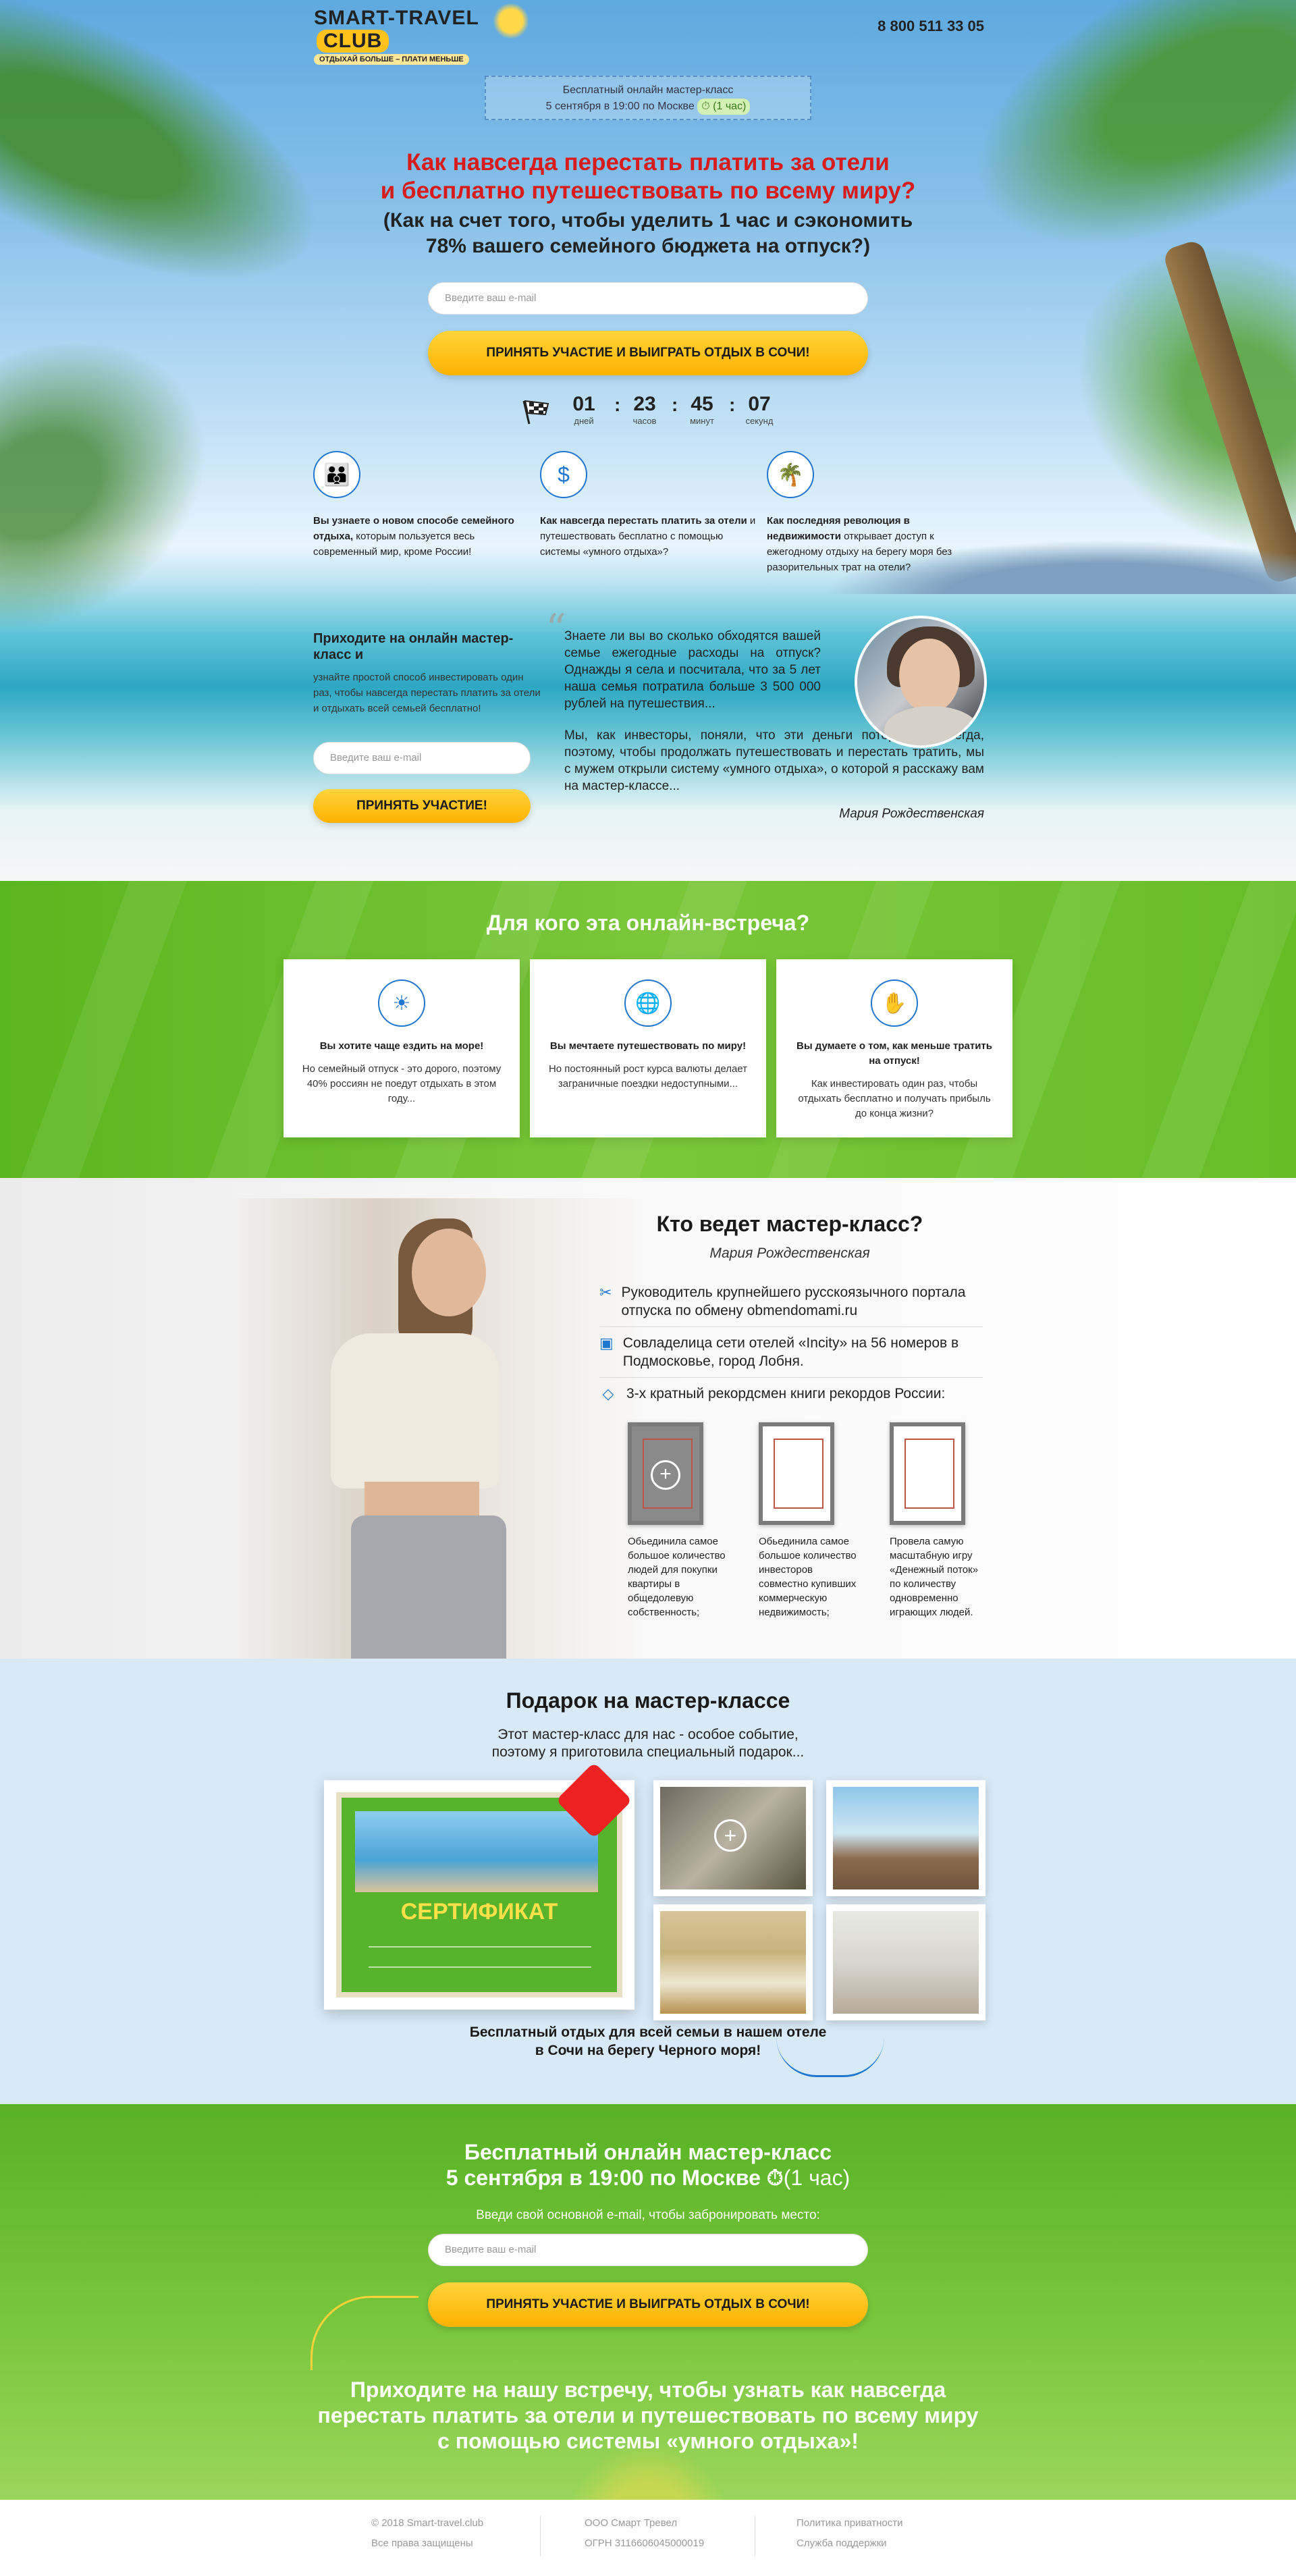 The height and width of the screenshot is (2576, 1296). Describe the element at coordinates (648, 162) in the screenshot. I see `headline-line: Как навсегда перестать платить за отели` at that location.